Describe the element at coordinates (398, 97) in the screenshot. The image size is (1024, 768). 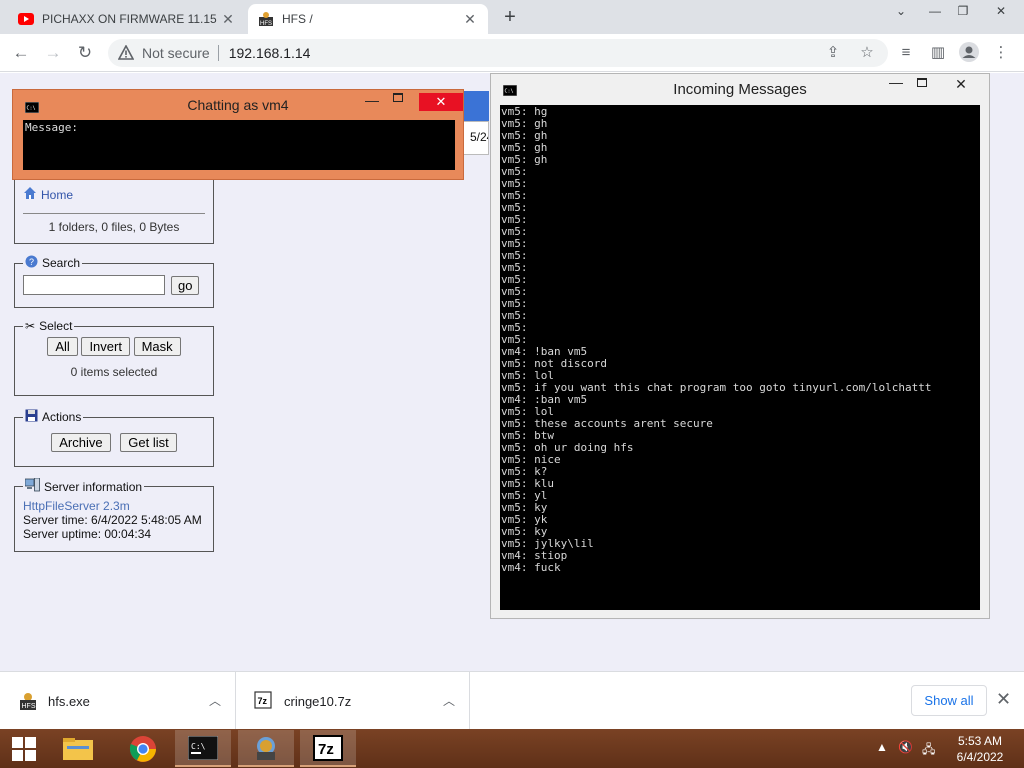
I see `chat-maximize-icon` at that location.